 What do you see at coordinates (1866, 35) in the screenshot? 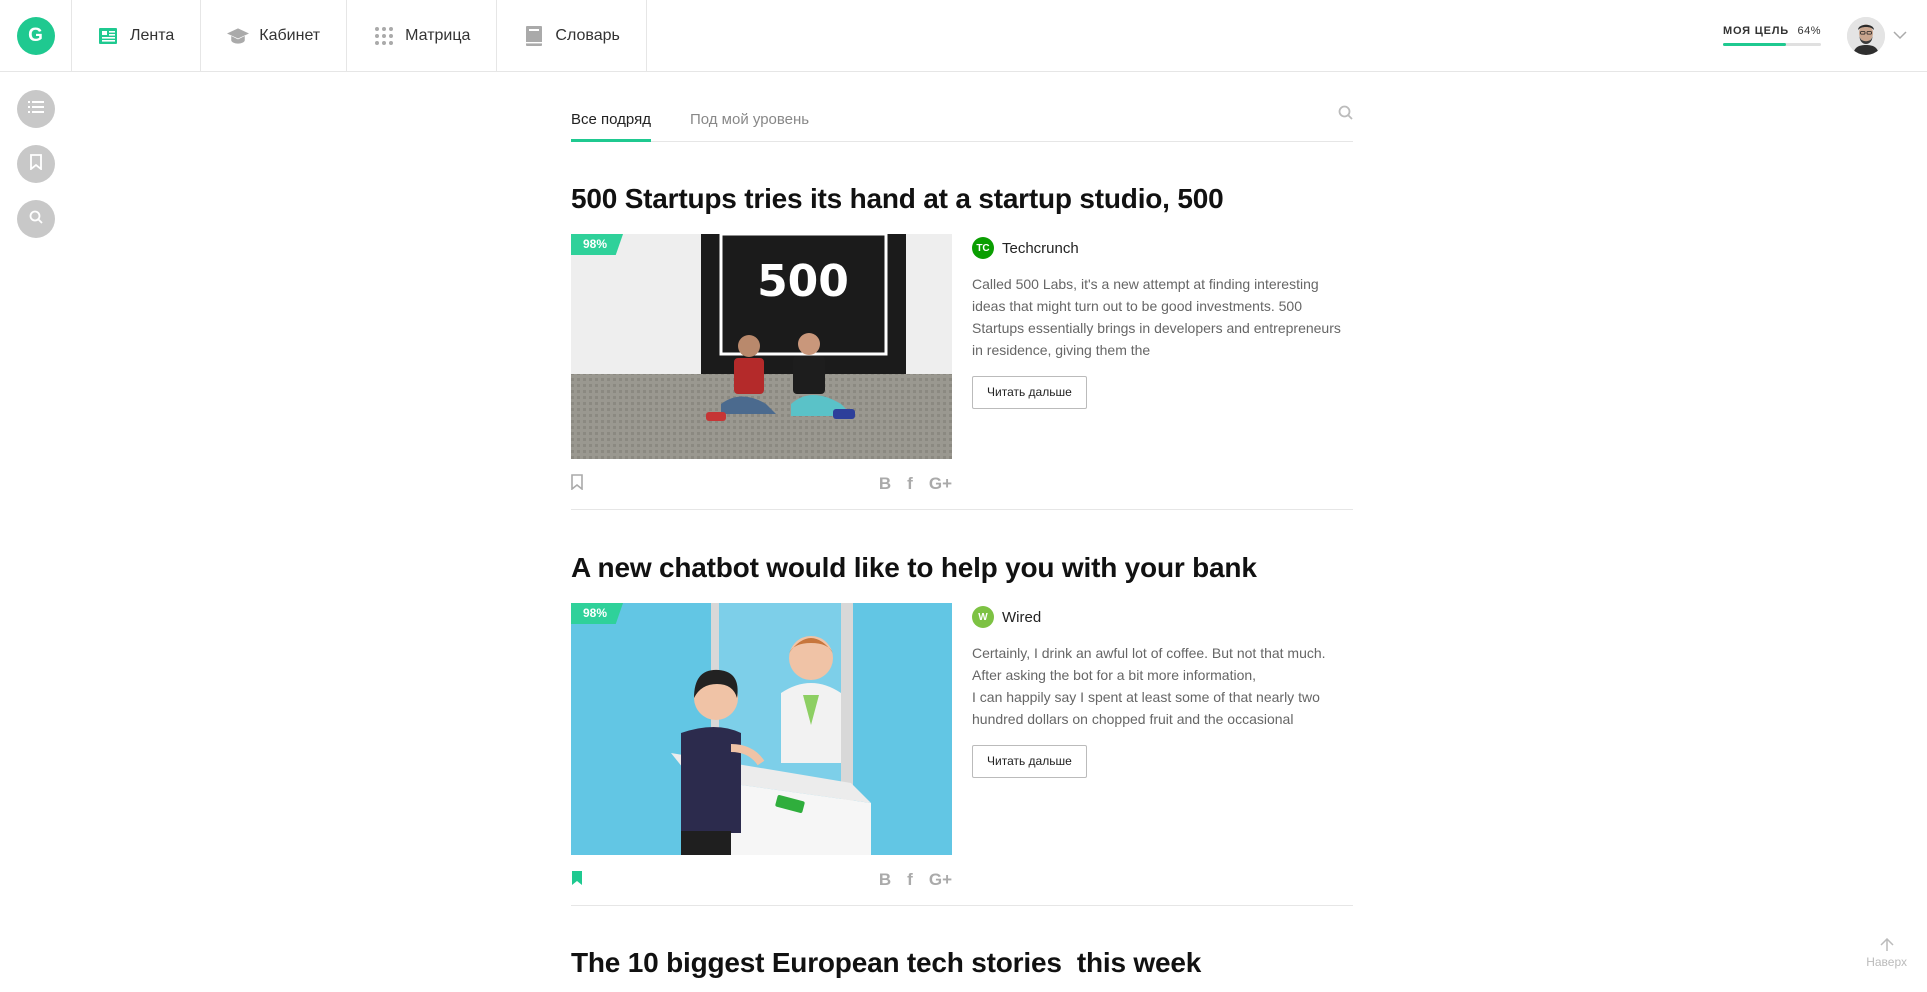
I see `avatar` at bounding box center [1866, 35].